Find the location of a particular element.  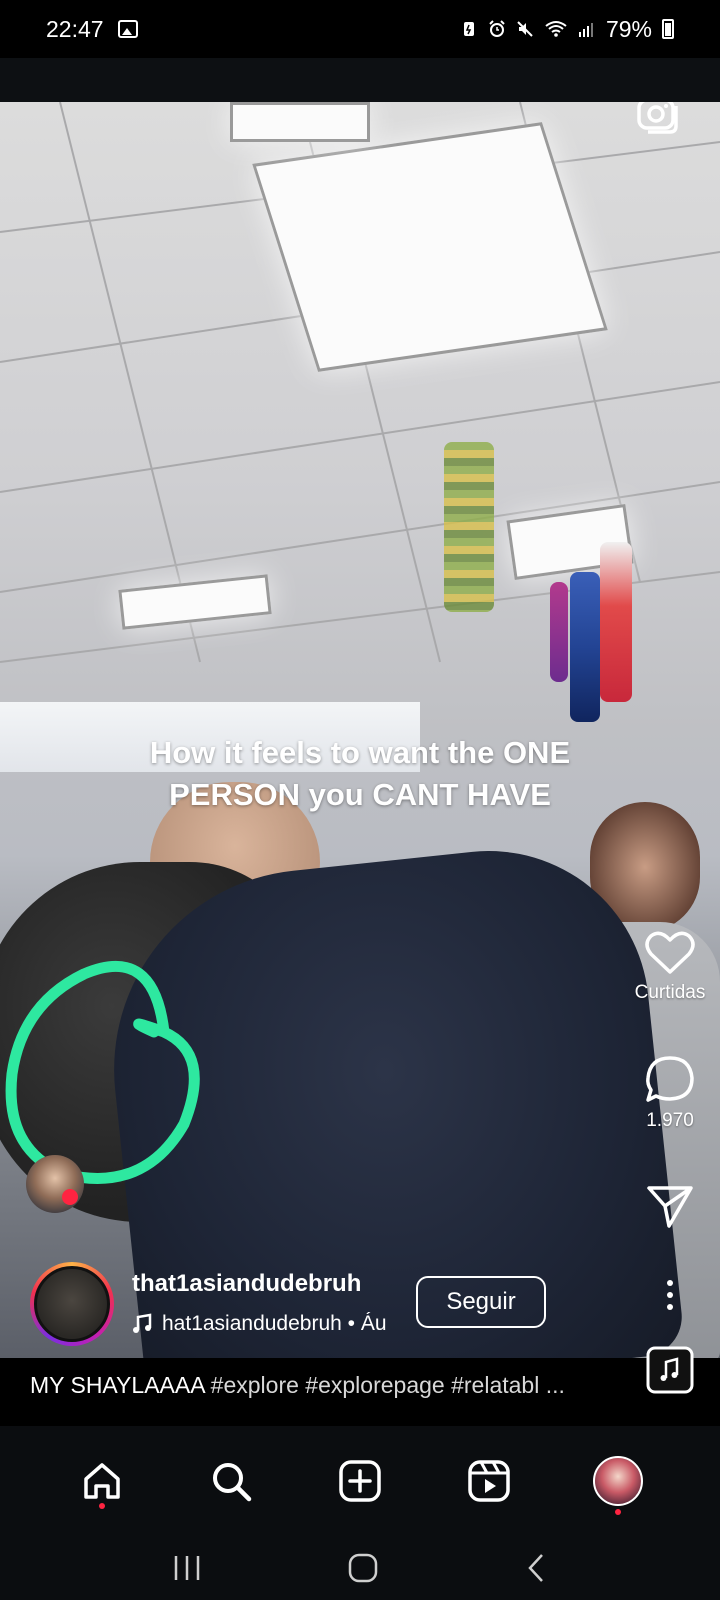

status-time: 22:47 is located at coordinates (75, 28).